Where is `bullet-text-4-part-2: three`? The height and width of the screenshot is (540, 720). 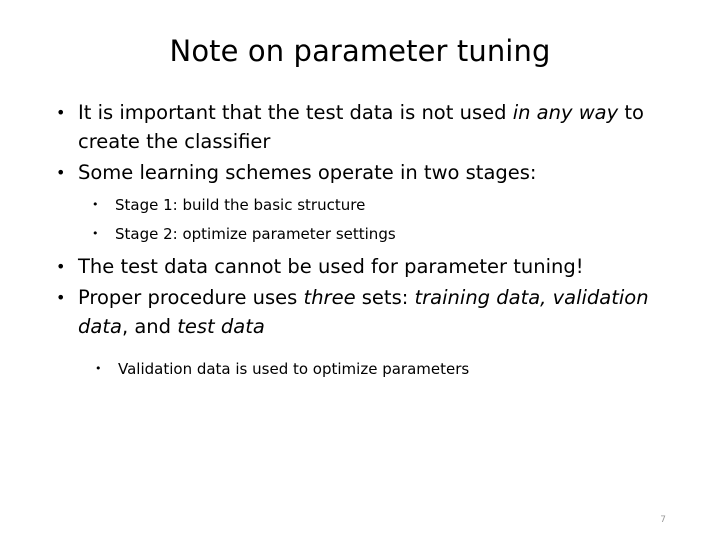 bullet-text-4-part-2: three is located at coordinates (329, 297).